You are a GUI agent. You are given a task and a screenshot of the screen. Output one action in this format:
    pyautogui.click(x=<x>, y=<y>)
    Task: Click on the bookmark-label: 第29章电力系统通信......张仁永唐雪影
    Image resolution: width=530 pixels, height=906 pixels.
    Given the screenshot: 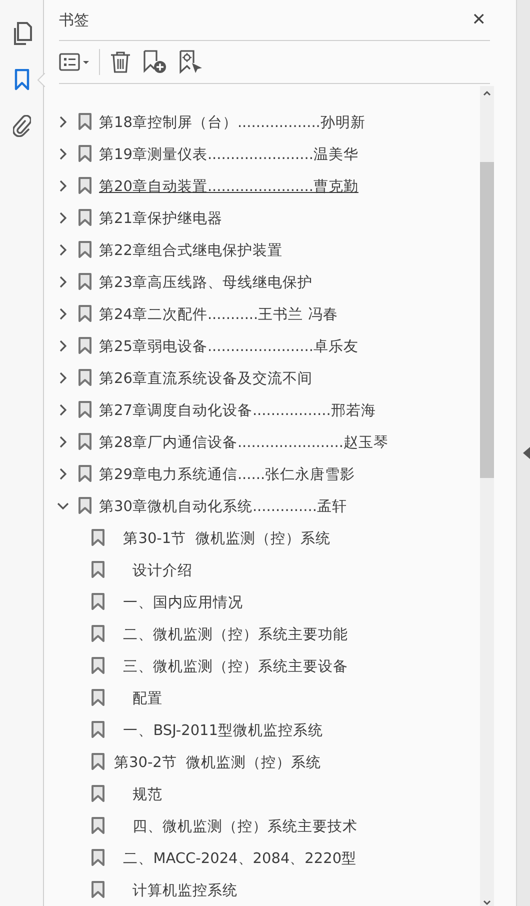 What is the action you would take?
    pyautogui.click(x=227, y=474)
    